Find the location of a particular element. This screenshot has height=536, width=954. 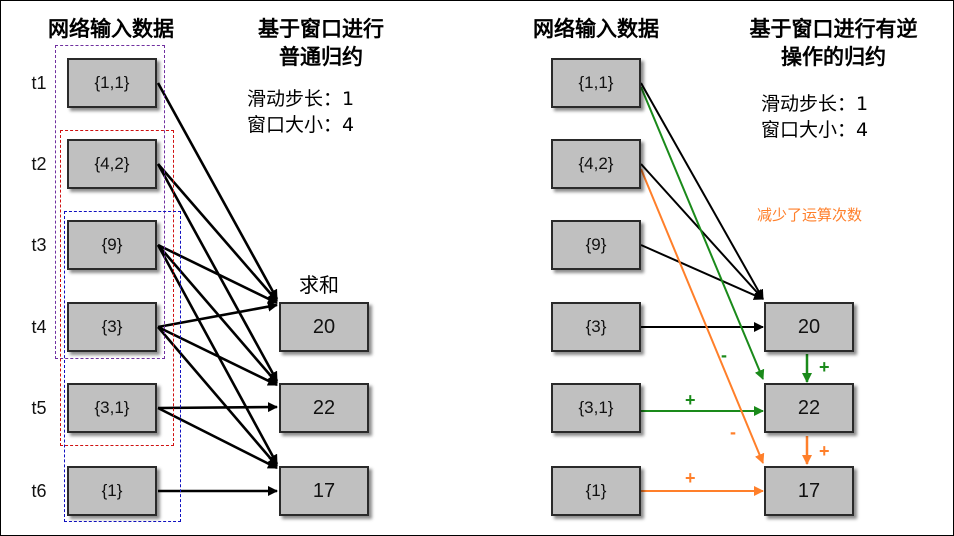

left-input-box: {9} is located at coordinates (112, 245).